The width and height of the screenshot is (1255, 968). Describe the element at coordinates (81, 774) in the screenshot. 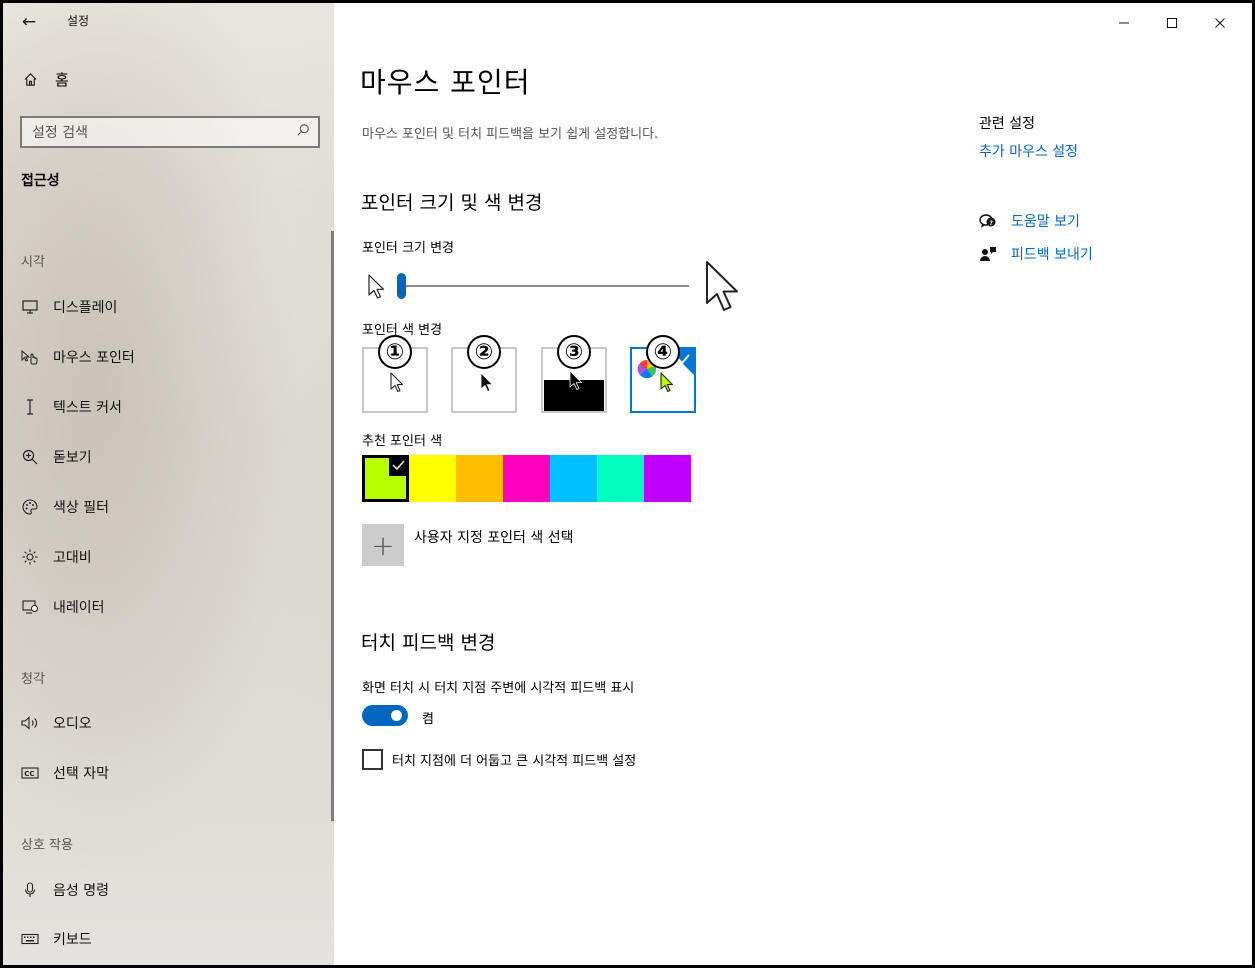

I see `sidebar-item-label: 선택 자막` at that location.